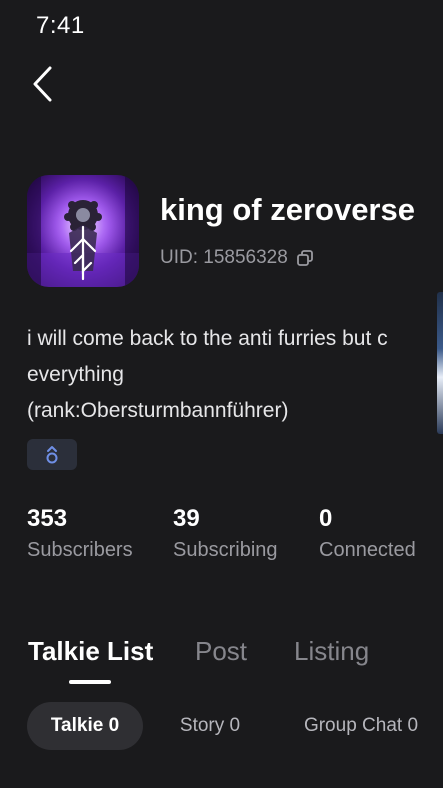 The height and width of the screenshot is (788, 443). What do you see at coordinates (367, 550) in the screenshot?
I see `stat-label: Connected` at bounding box center [367, 550].